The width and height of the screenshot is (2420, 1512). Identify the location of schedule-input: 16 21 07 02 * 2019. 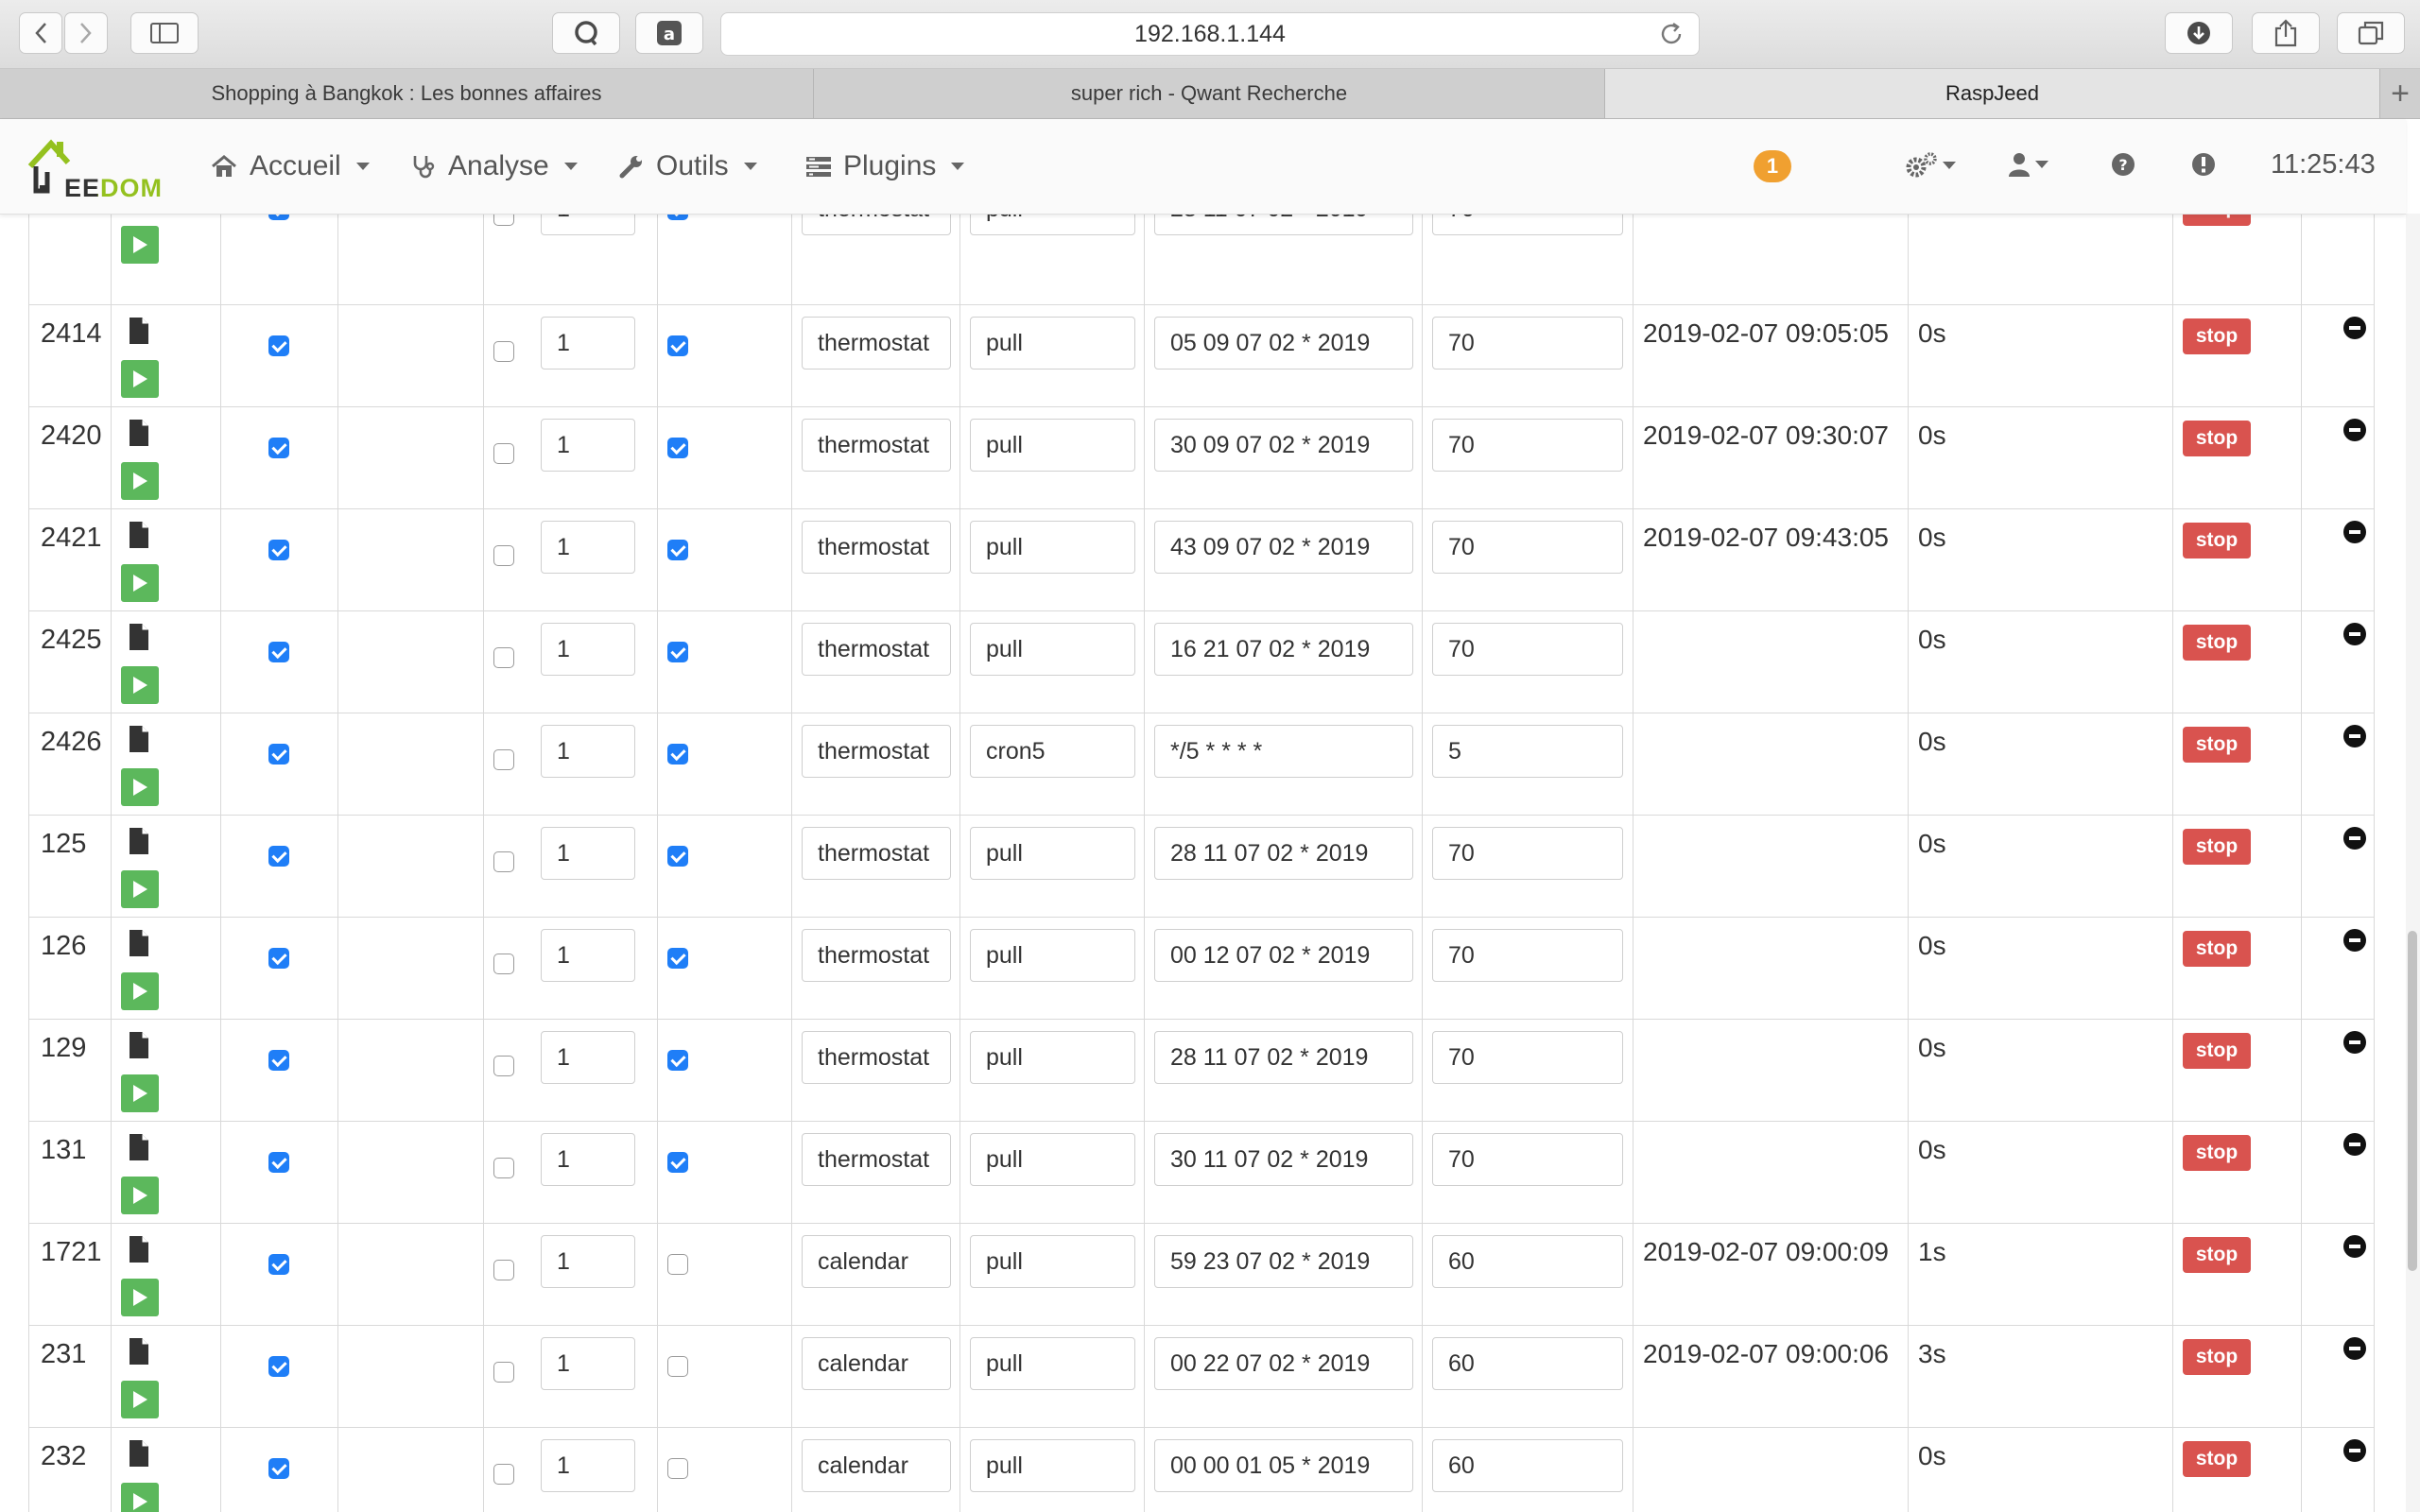
(1283, 649).